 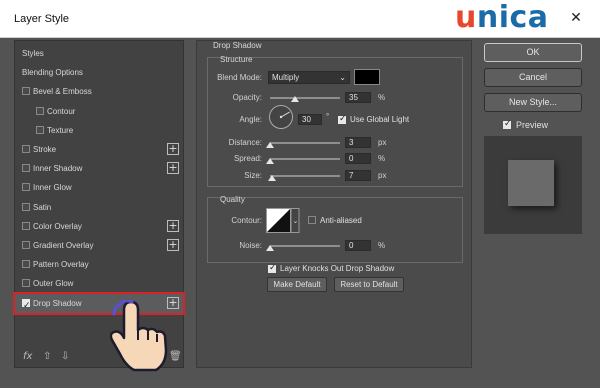 What do you see at coordinates (47, 356) in the screenshot?
I see `move-up-icon: ⇧` at bounding box center [47, 356].